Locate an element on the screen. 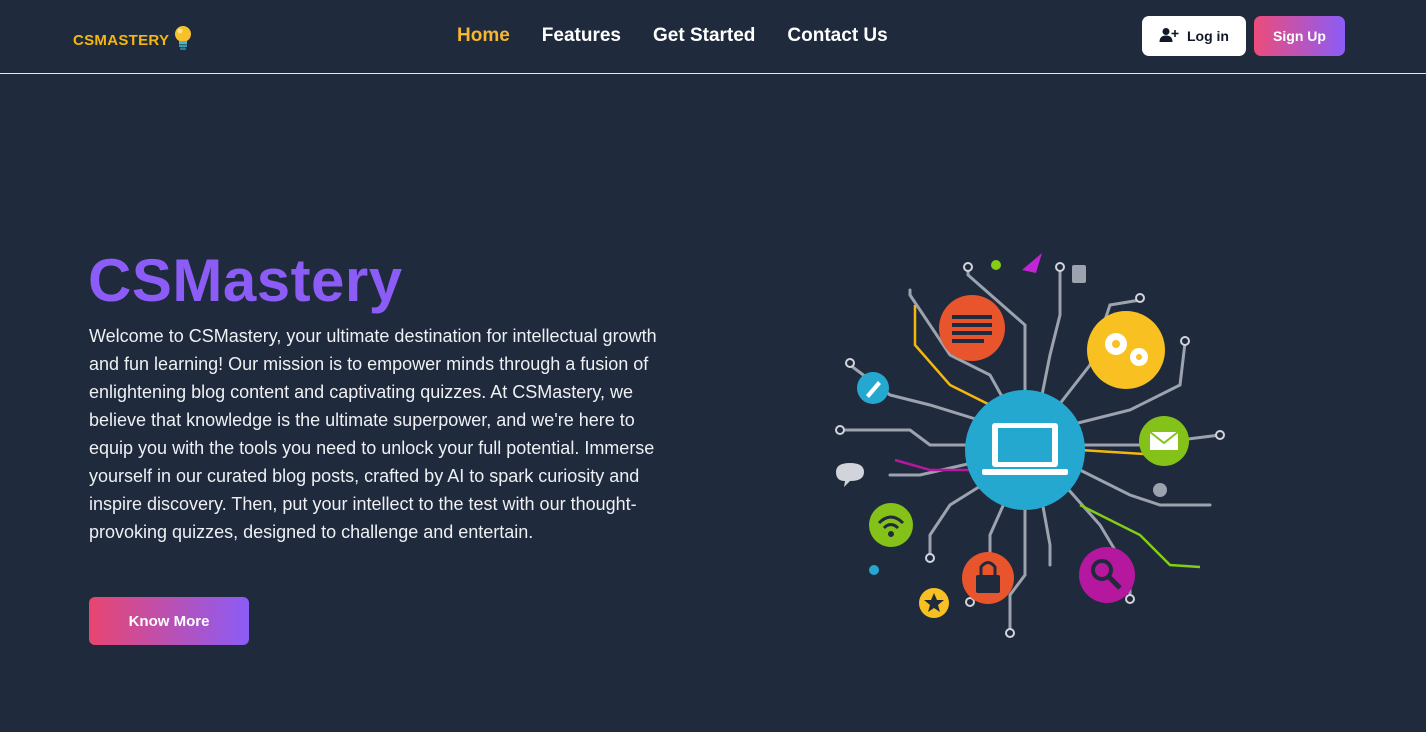  signup-label: Sign Up is located at coordinates (1299, 36).